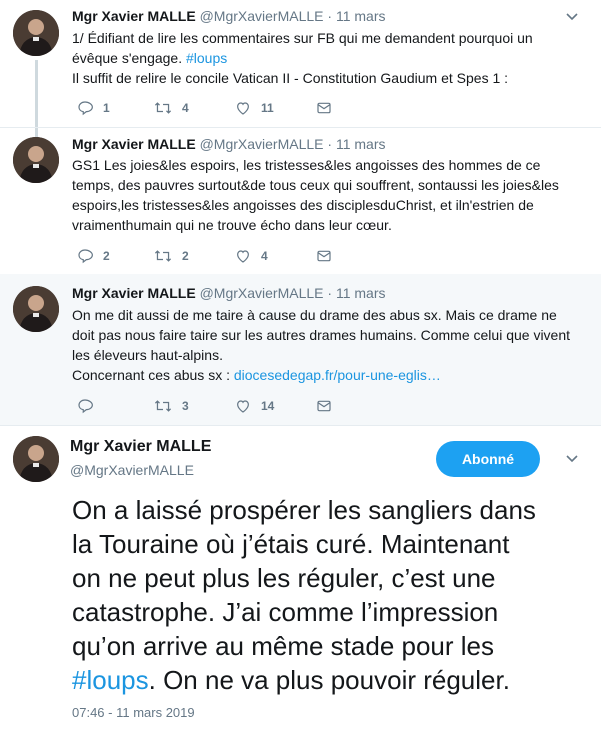 The width and height of the screenshot is (601, 730). Describe the element at coordinates (268, 406) in the screenshot. I see `like-count: 14` at that location.